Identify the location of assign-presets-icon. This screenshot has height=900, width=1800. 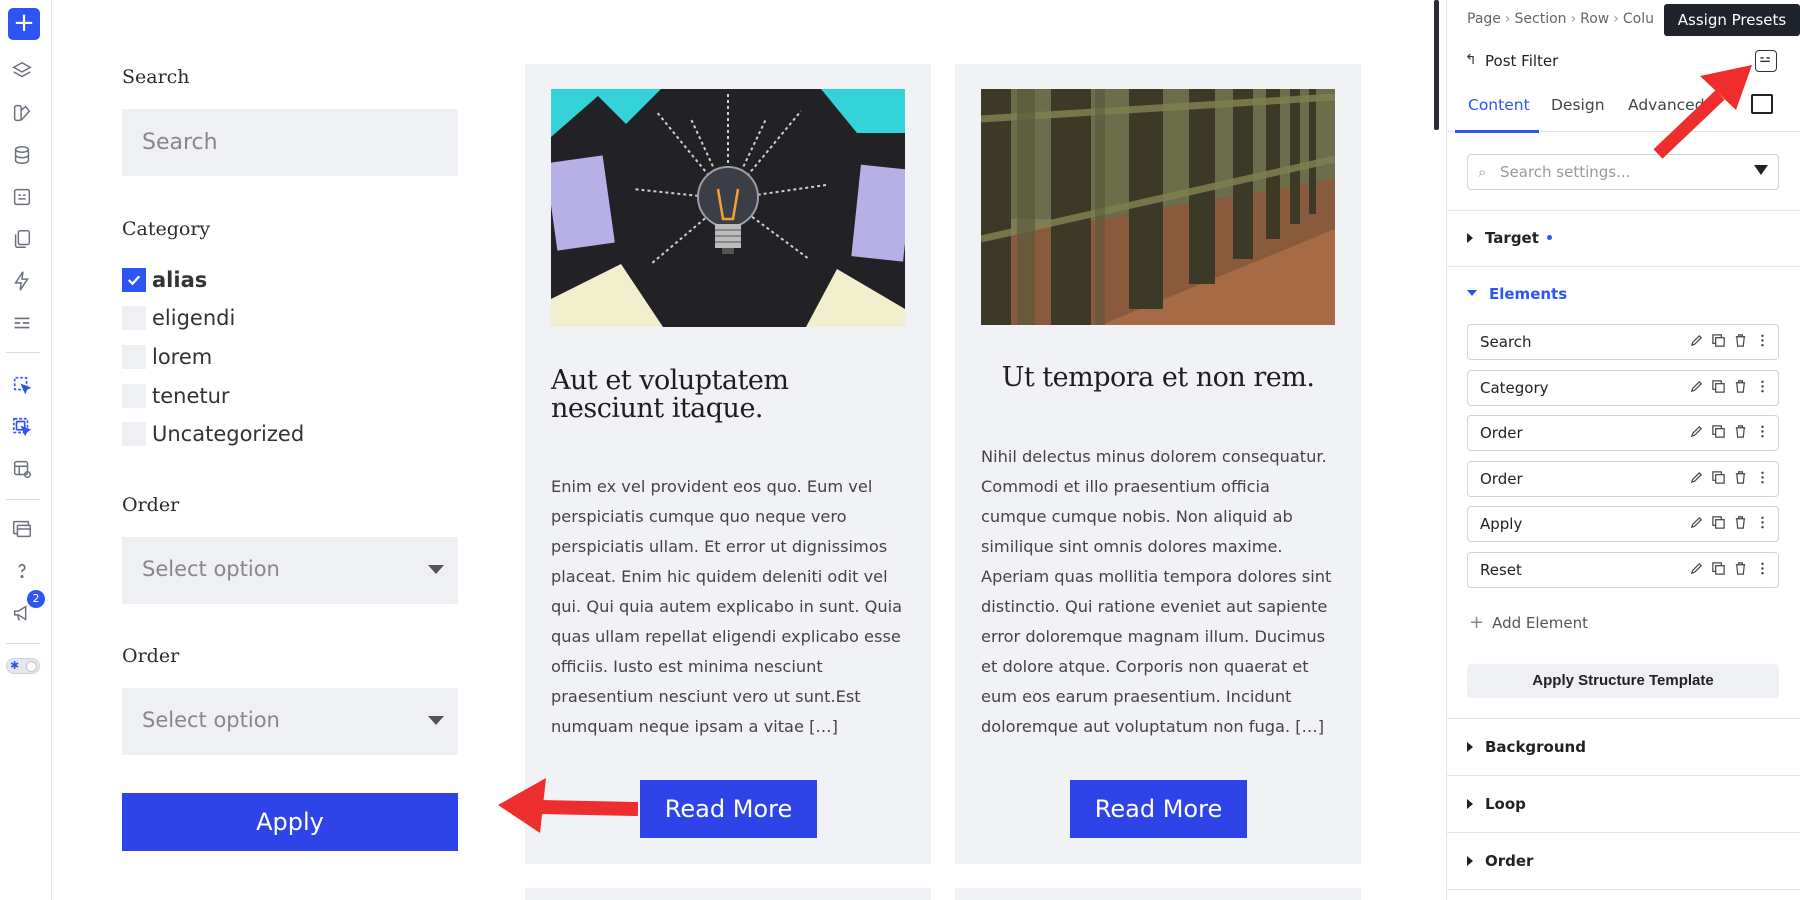
(1766, 61).